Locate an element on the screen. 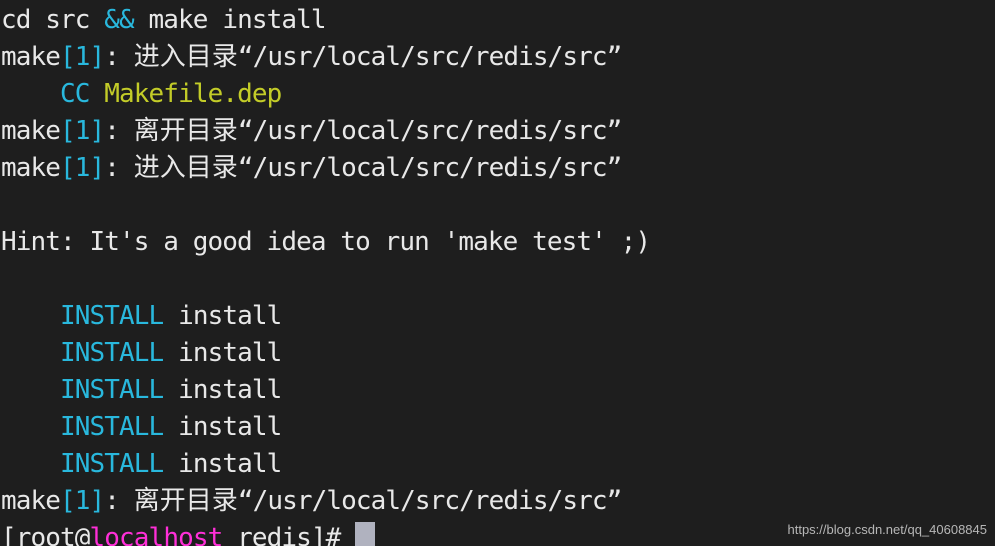  prompt-user: root is located at coordinates (45, 534).